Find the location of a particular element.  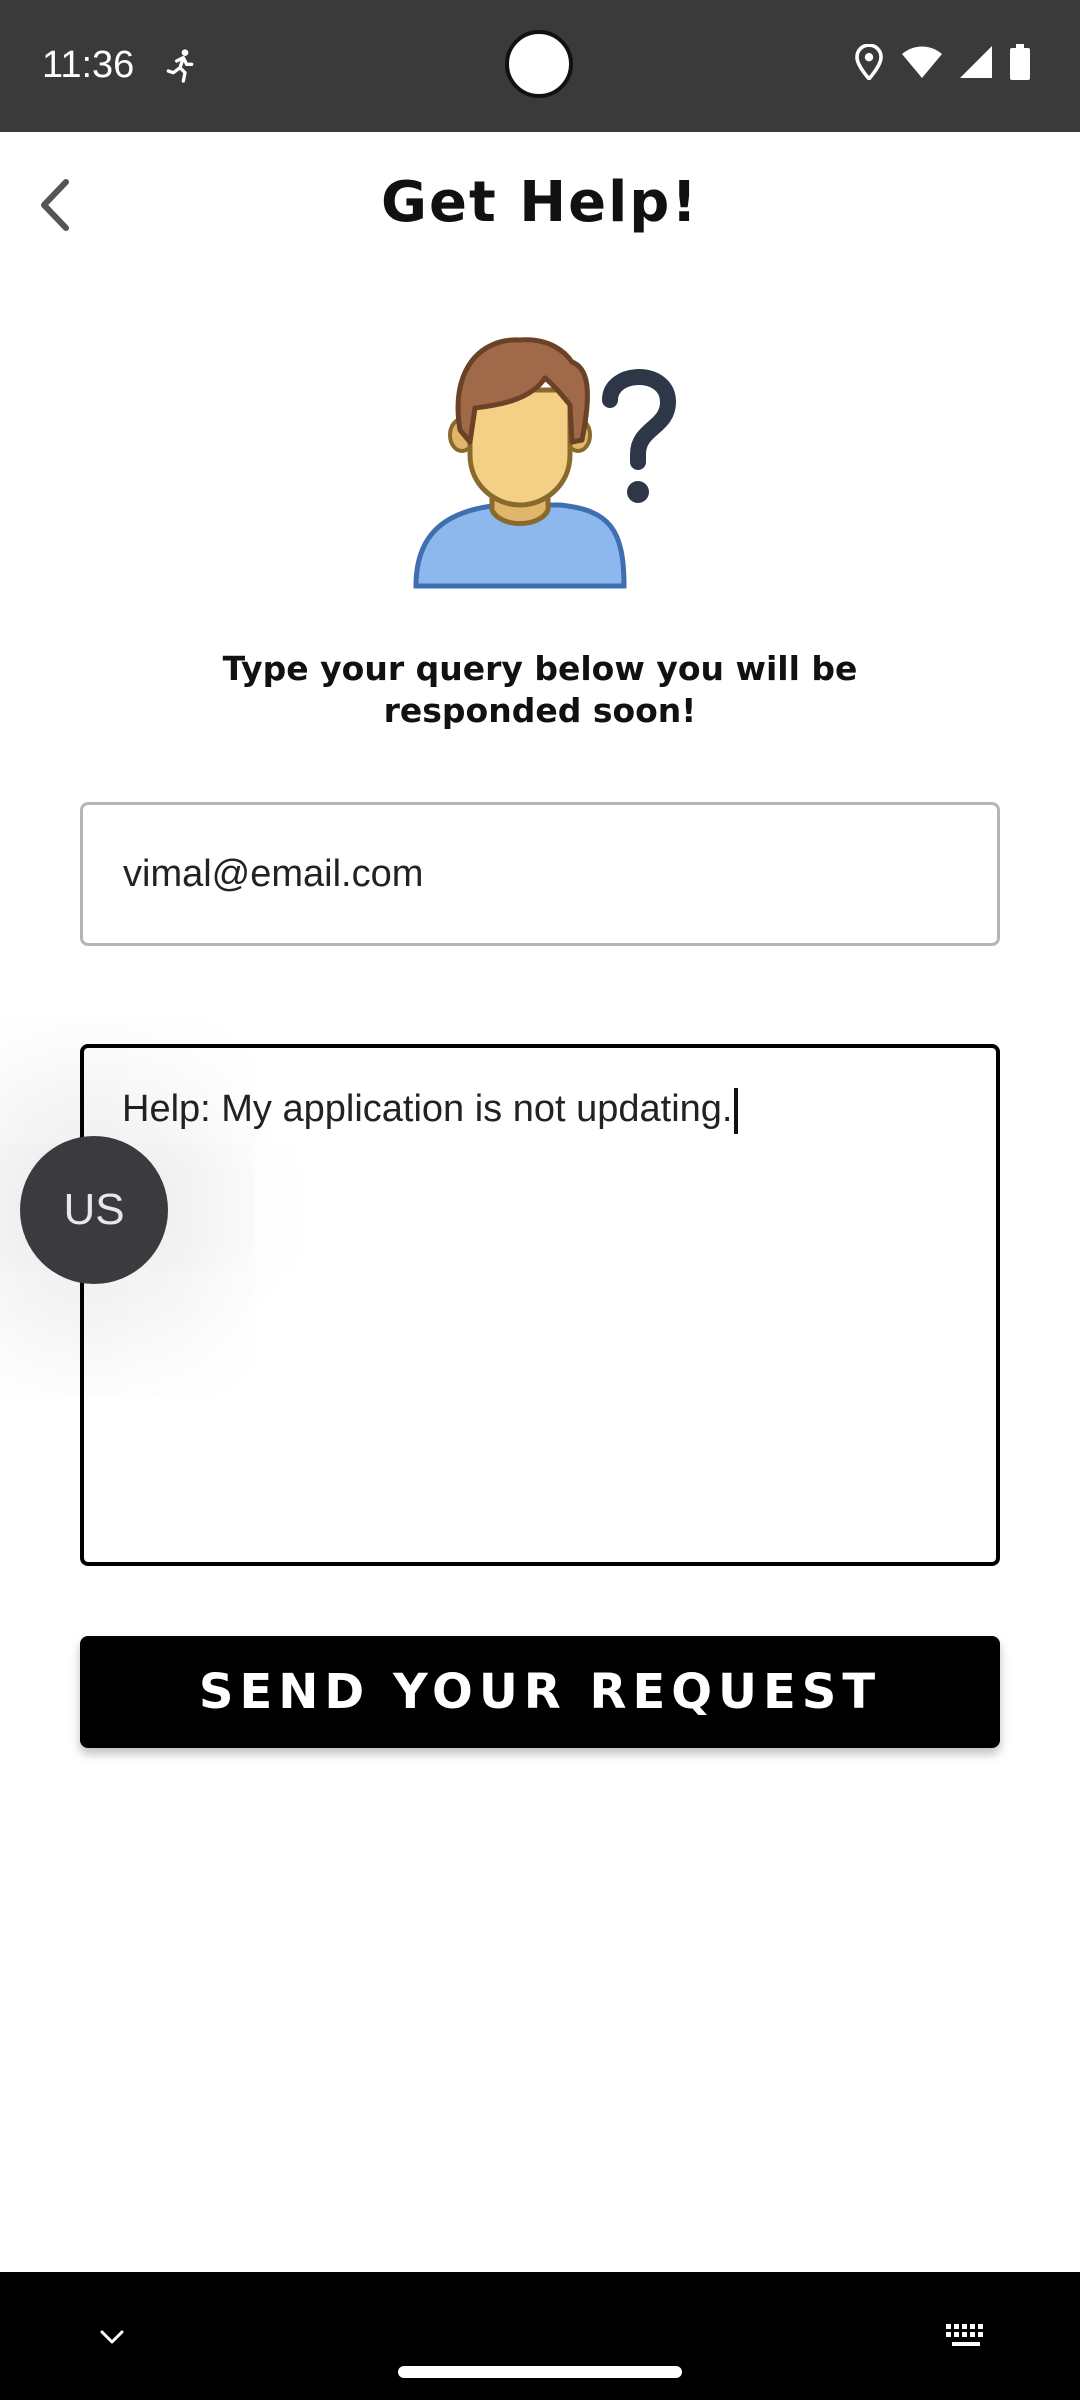

send-button-label: SEND YOUR REQUEST is located at coordinates (540, 1692).